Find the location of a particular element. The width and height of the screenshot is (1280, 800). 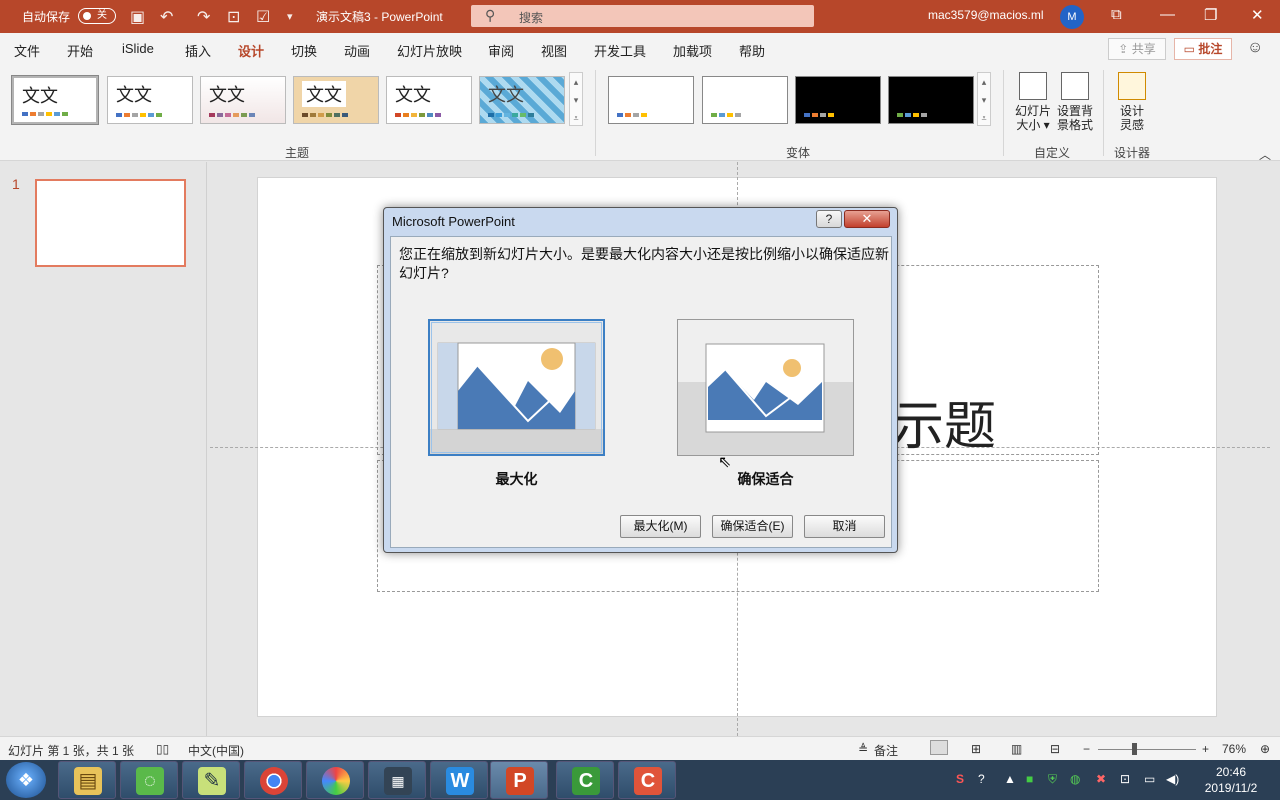

network-icon: ▭ is located at coordinates (1149, 779).